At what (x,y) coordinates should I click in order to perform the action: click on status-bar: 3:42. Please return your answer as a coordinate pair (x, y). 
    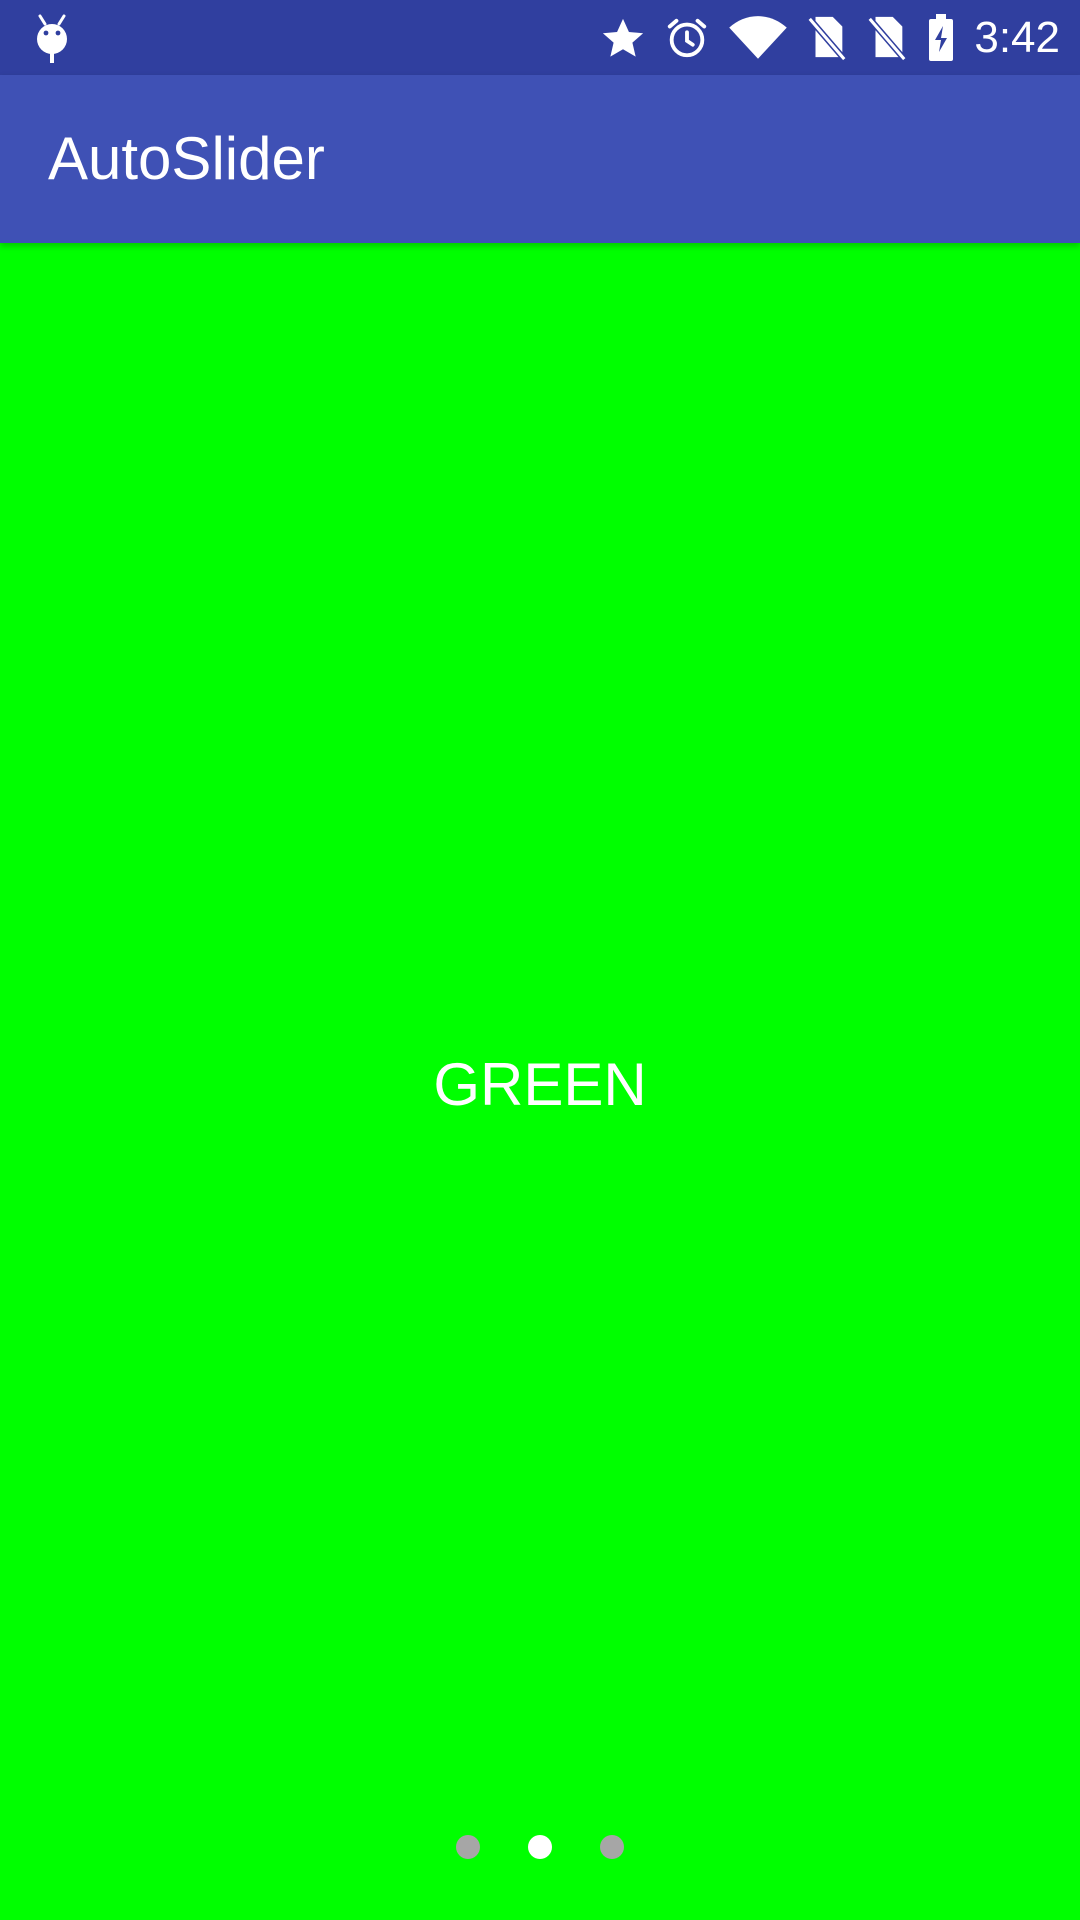
    Looking at the image, I should click on (540, 37).